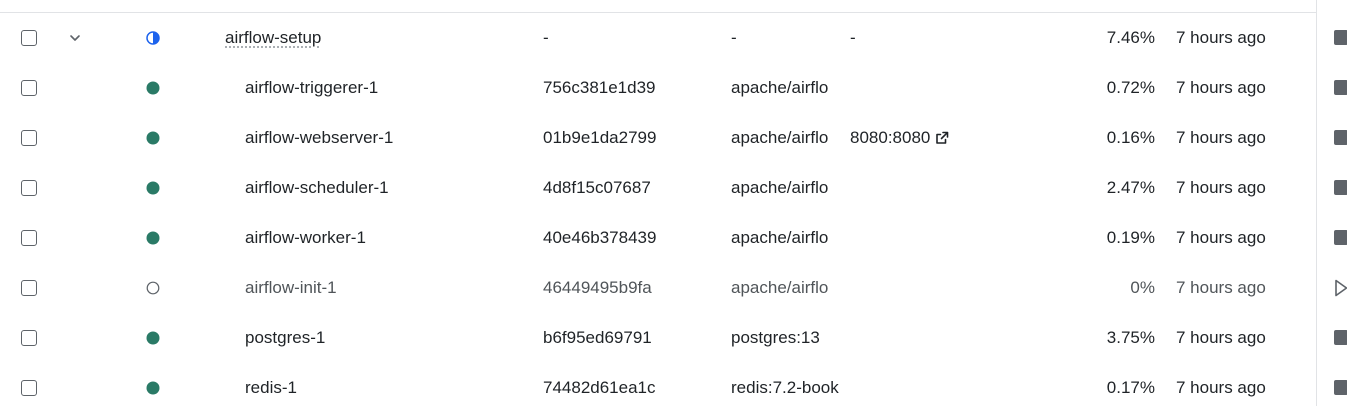 Image resolution: width=1347 pixels, height=406 pixels. Describe the element at coordinates (1130, 137) in the screenshot. I see `cpu-cell: 0.16%` at that location.